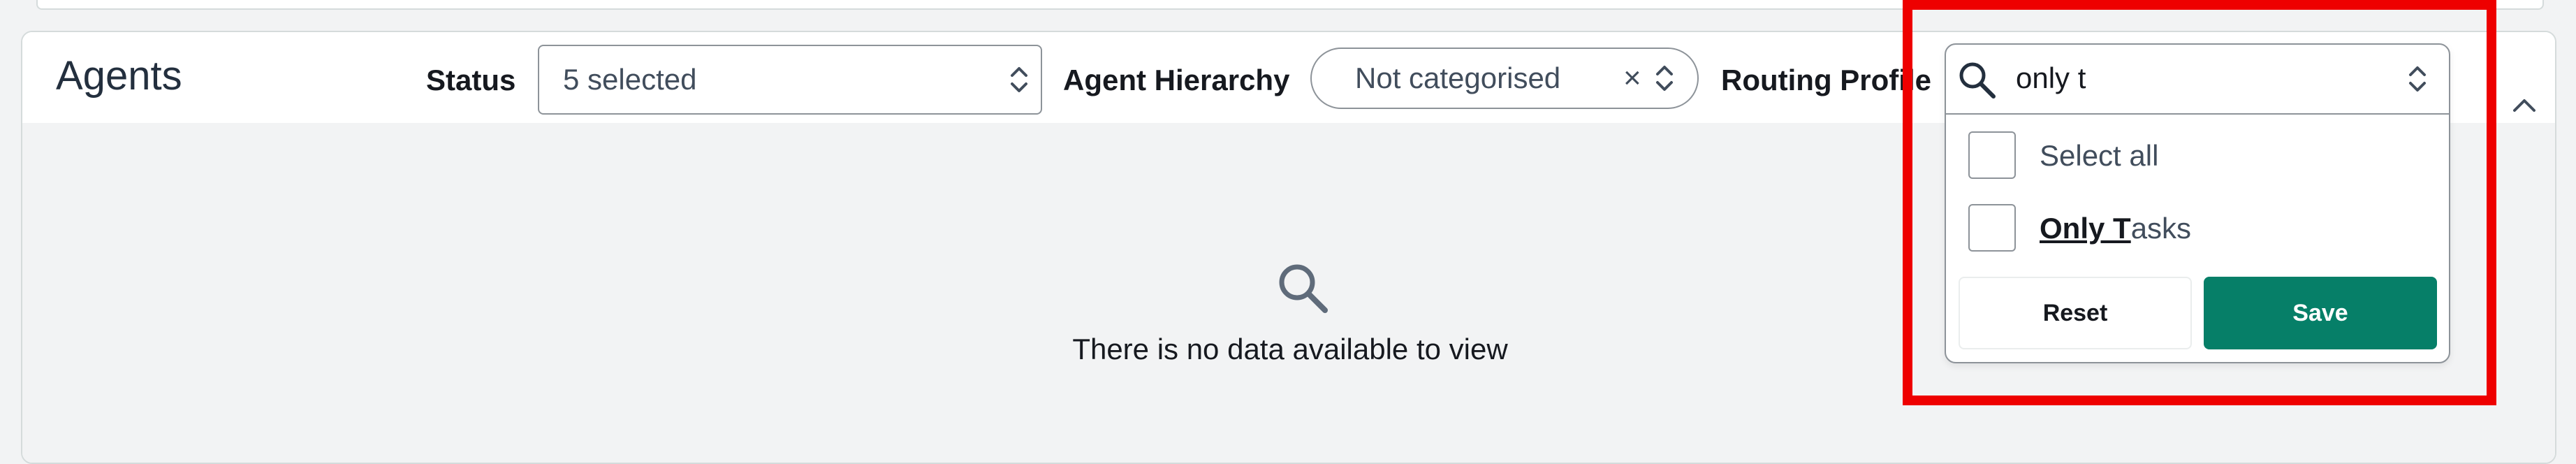 The height and width of the screenshot is (464, 2576). Describe the element at coordinates (1290, 5) in the screenshot. I see `previous-panel-edge` at that location.